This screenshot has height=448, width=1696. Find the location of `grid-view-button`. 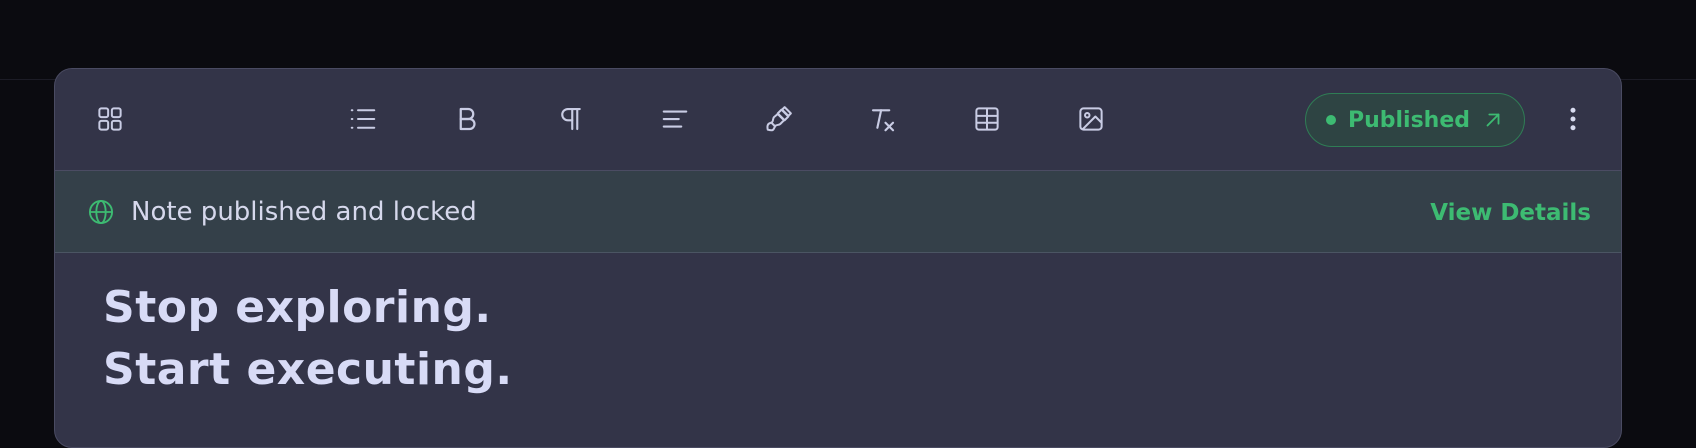

grid-view-button is located at coordinates (110, 119).